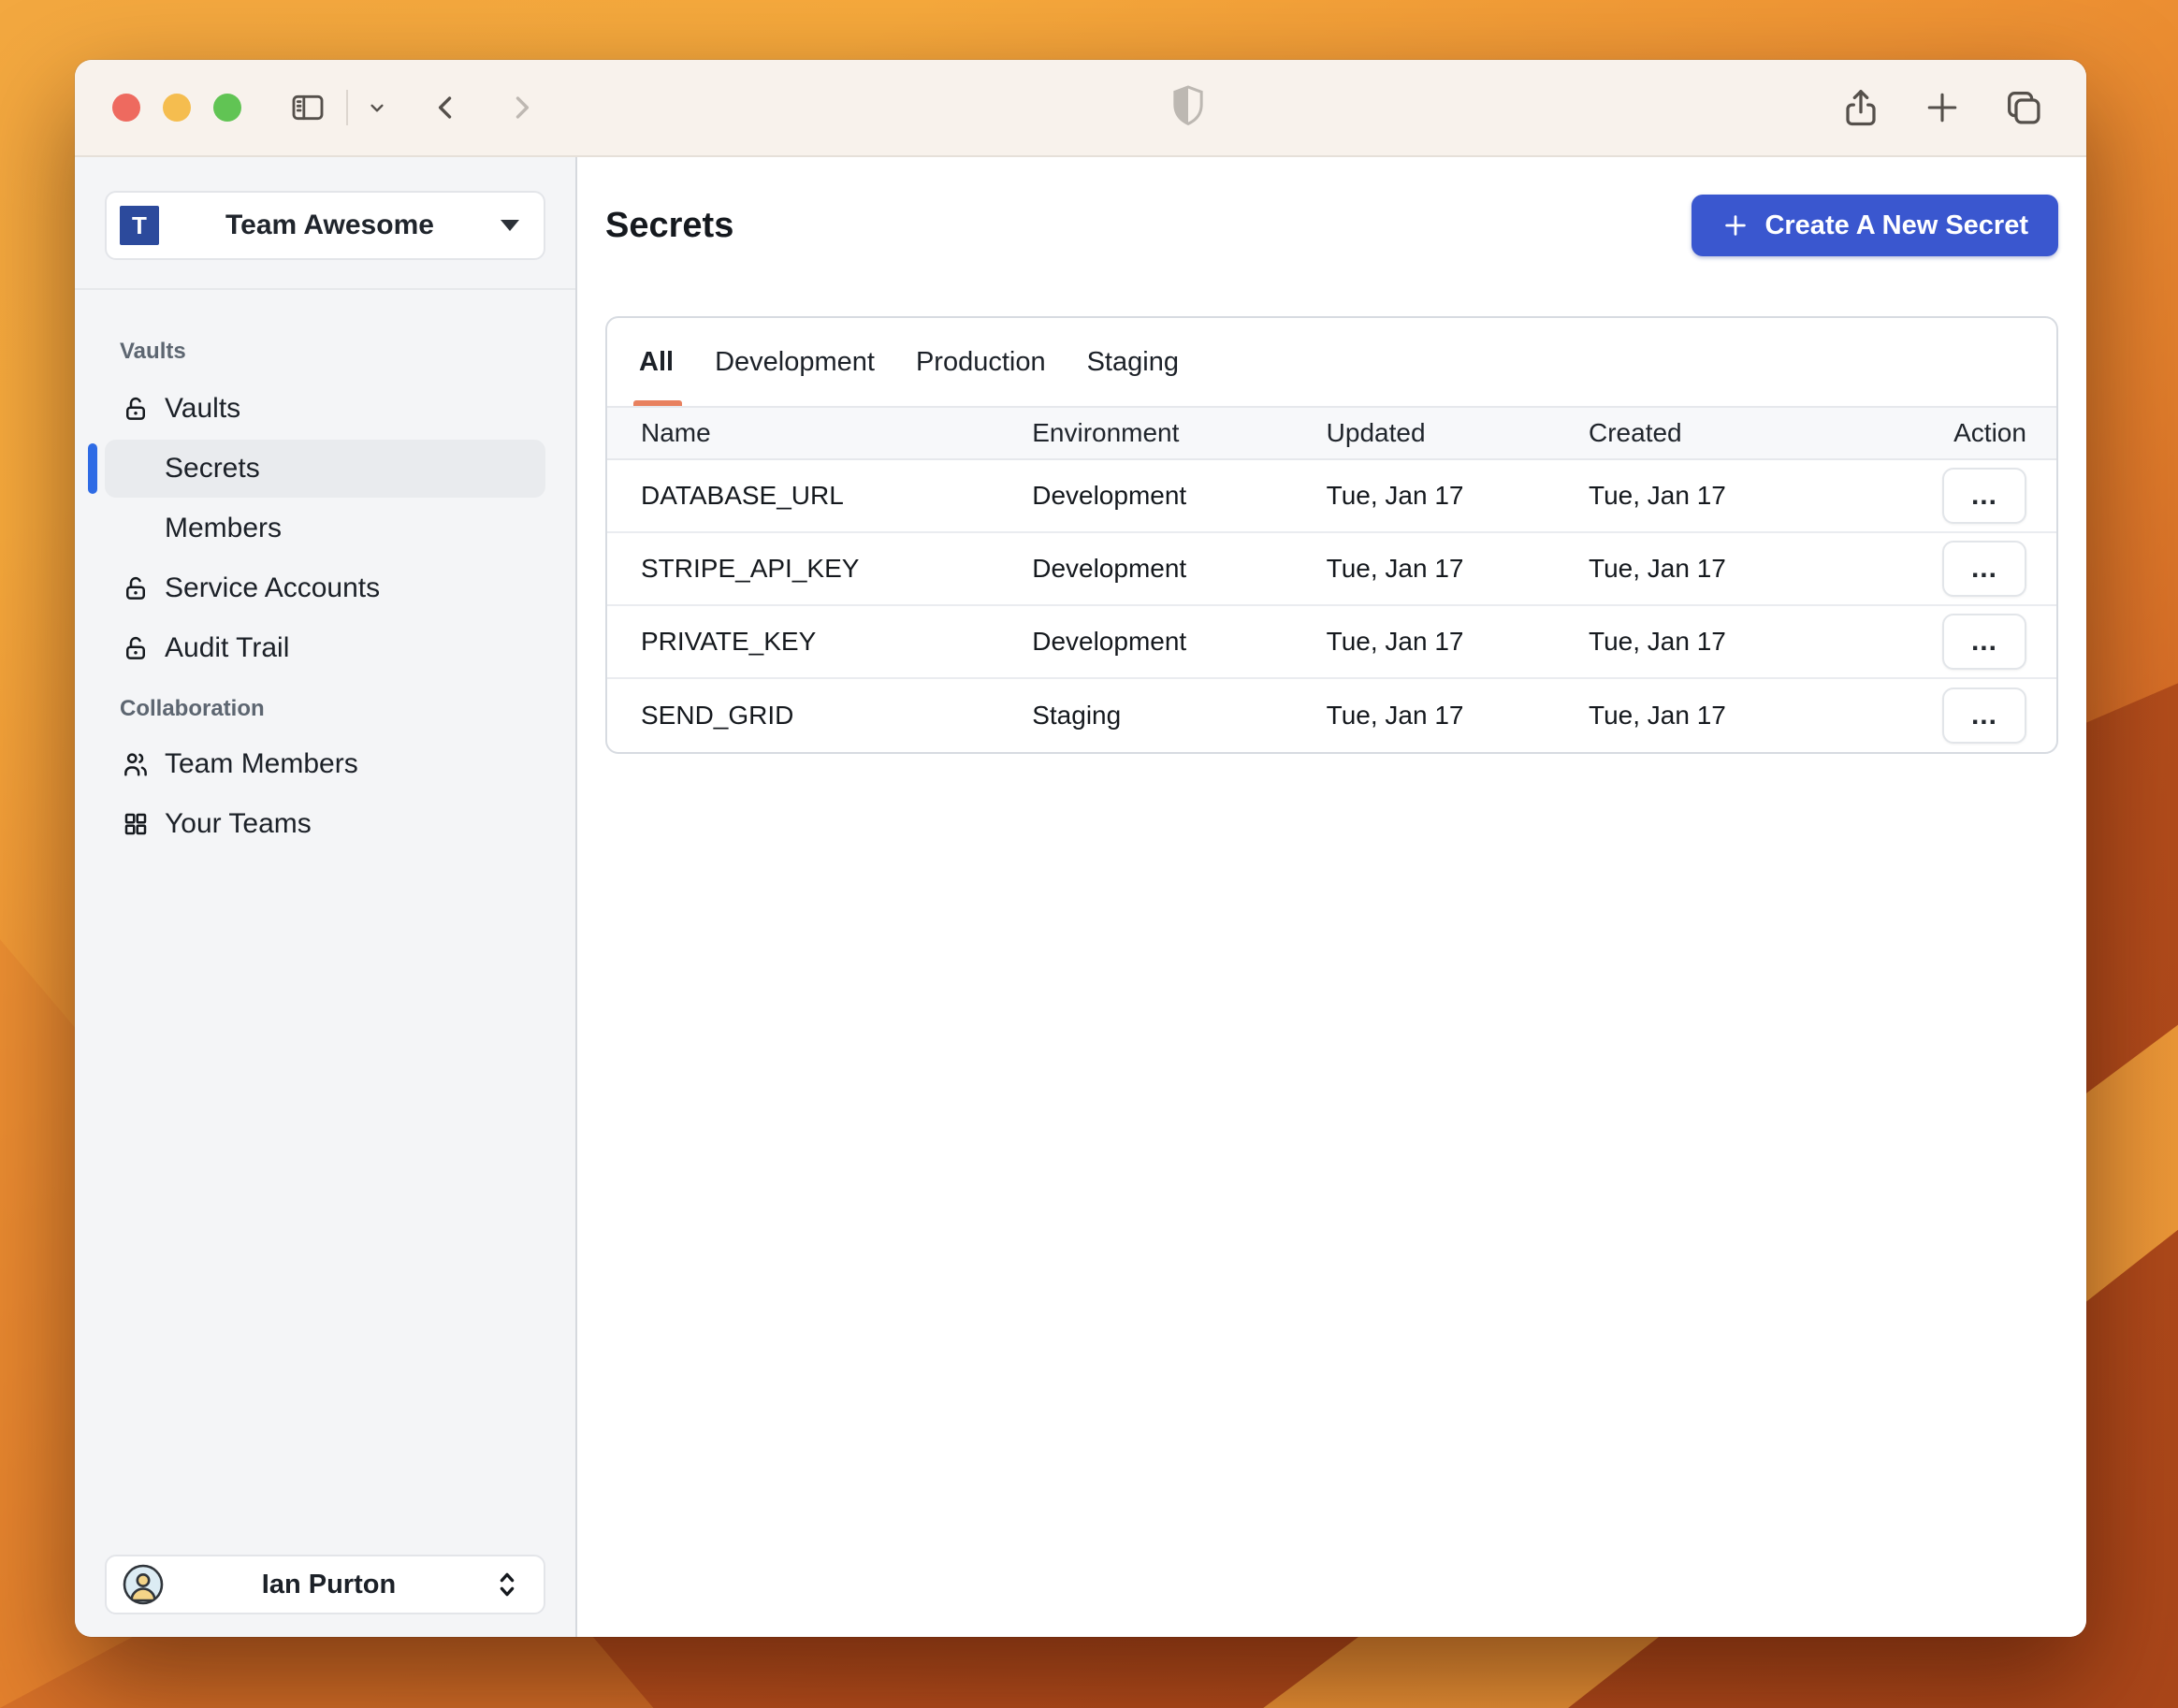  Describe the element at coordinates (316, 469) in the screenshot. I see `sidebar-item-secrets: Secrets` at that location.